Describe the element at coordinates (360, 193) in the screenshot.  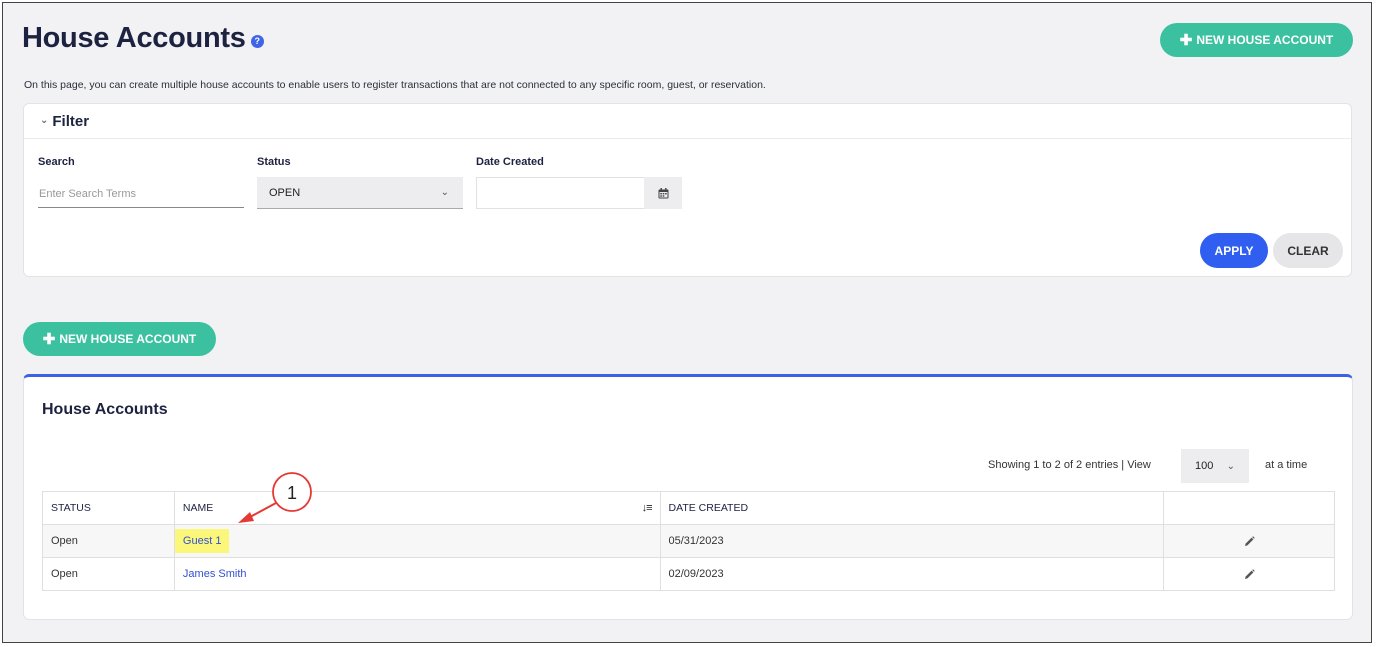
I see `status-select: OPEN ⌄` at that location.